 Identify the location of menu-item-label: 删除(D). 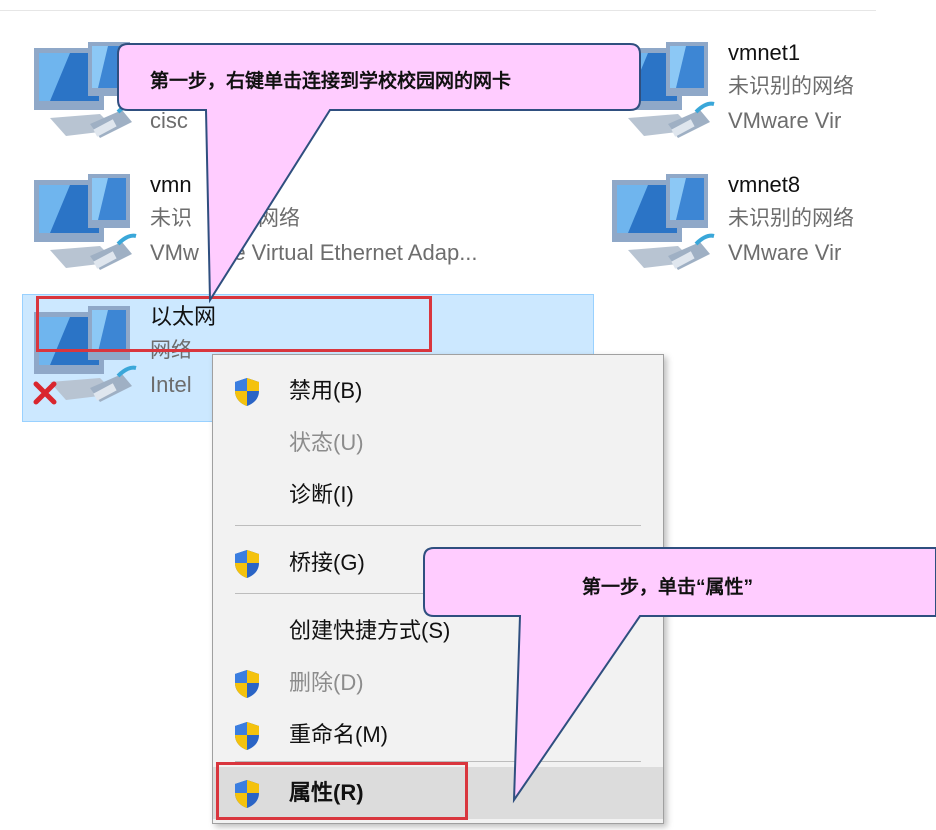
(326, 682).